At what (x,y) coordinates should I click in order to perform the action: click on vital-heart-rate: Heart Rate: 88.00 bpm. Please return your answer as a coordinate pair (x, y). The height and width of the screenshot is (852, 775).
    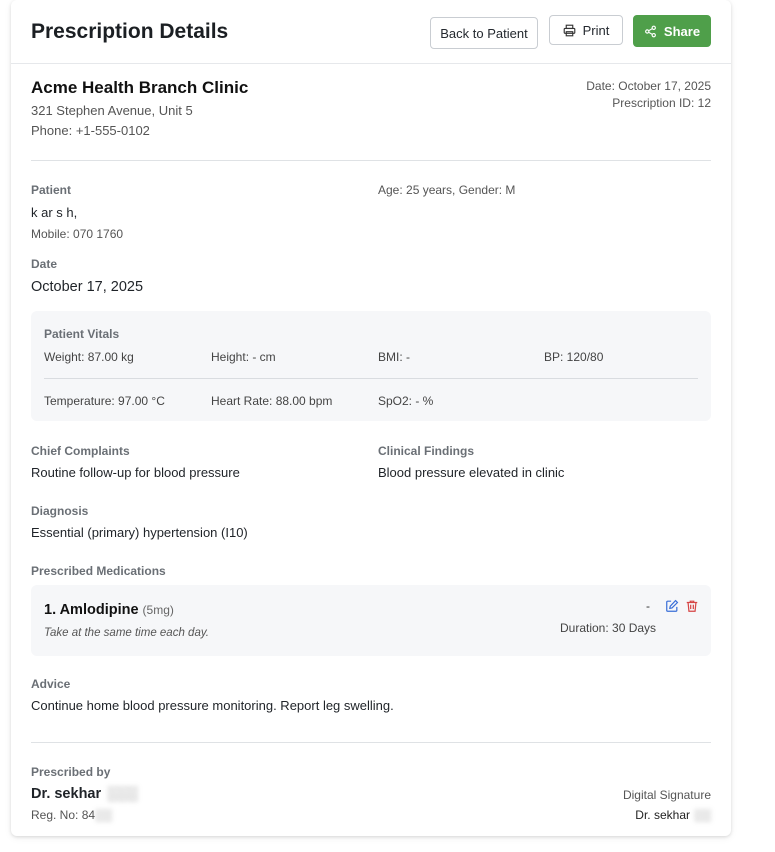
    Looking at the image, I should click on (272, 401).